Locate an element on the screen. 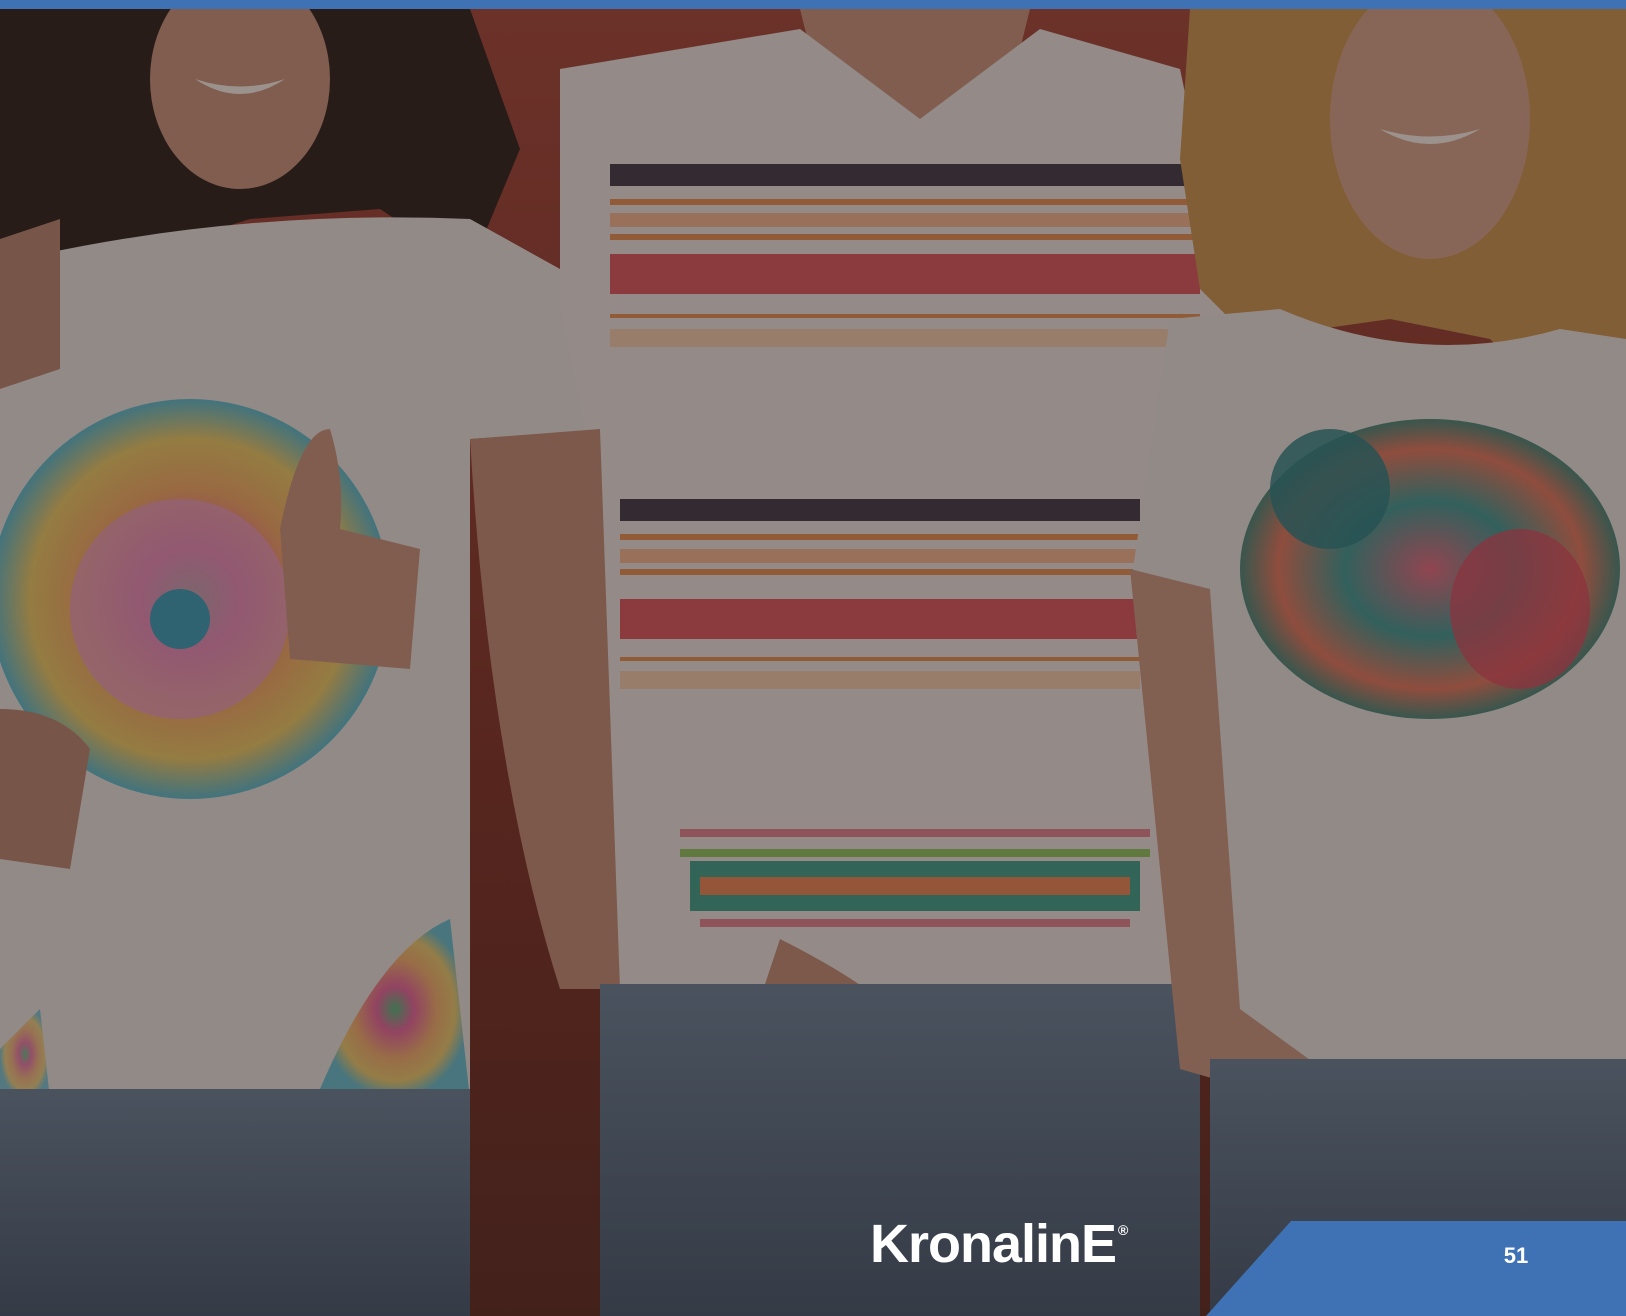 The width and height of the screenshot is (1626, 1316). page-number-badge is located at coordinates (1416, 1268).